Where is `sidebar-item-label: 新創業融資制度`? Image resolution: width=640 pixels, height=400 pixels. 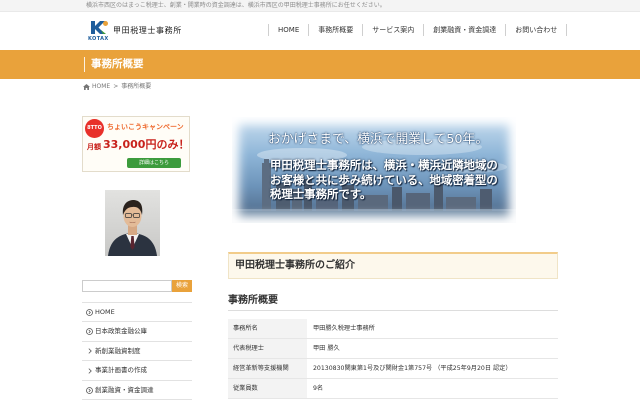
sidebar-item-label: 新創業融資制度 is located at coordinates (118, 350).